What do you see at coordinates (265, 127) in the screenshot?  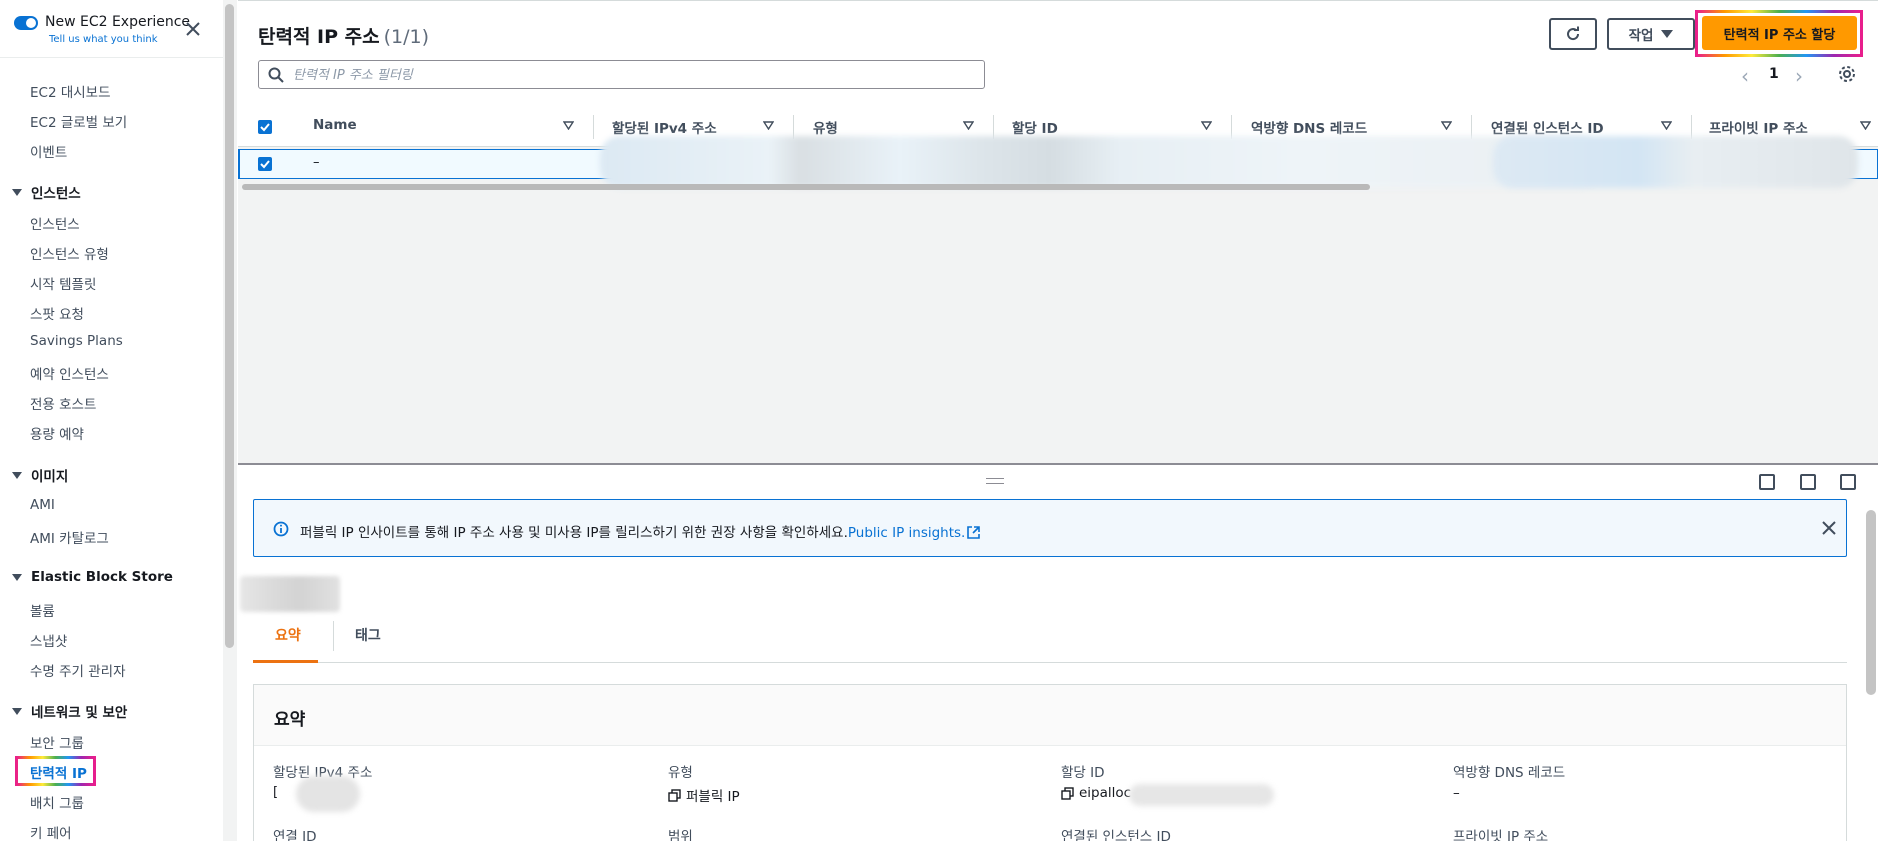 I see `select-all-checkbox` at bounding box center [265, 127].